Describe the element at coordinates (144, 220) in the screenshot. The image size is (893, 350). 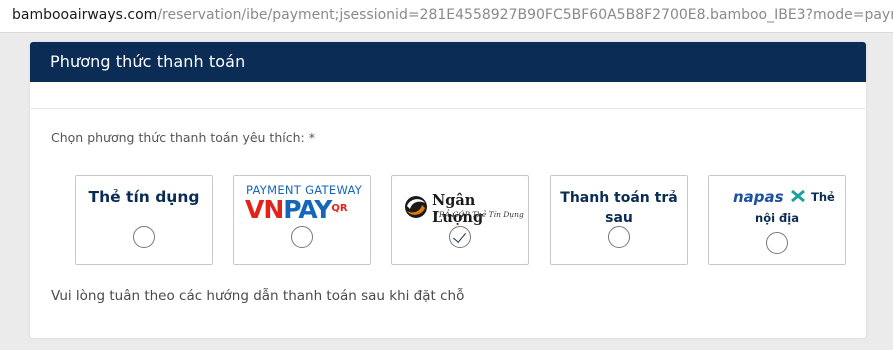
I see `payment-option-credit-card: Thẻ tín dụng` at that location.